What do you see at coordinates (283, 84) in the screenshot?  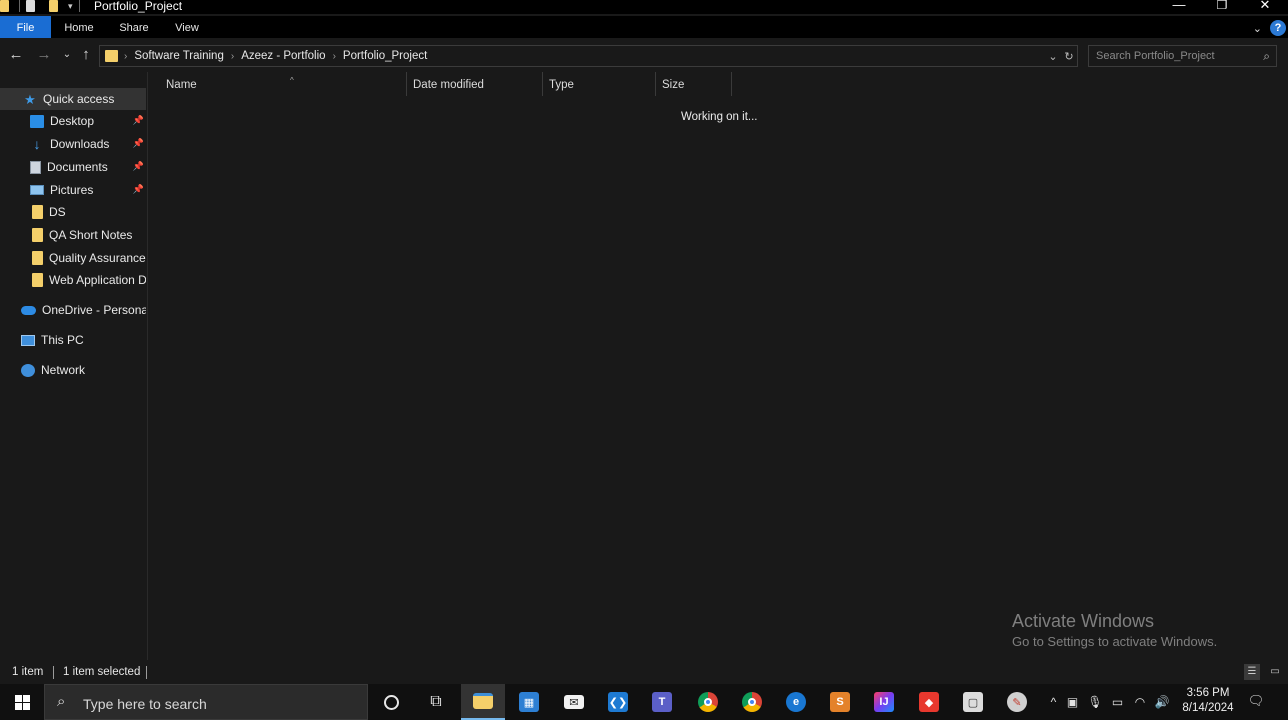 I see `column-header-name: Name ^` at bounding box center [283, 84].